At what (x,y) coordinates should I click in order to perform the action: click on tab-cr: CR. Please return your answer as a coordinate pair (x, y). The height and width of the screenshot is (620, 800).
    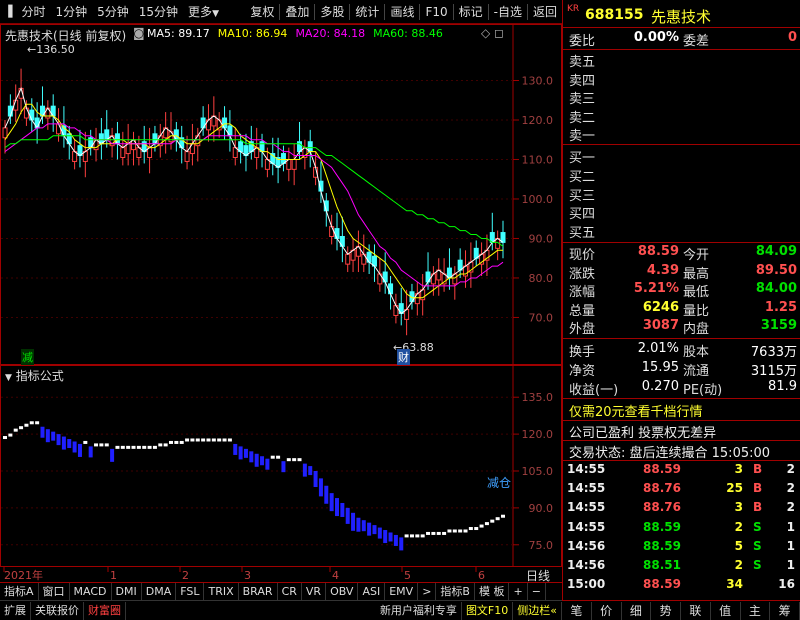
    Looking at the image, I should click on (290, 591).